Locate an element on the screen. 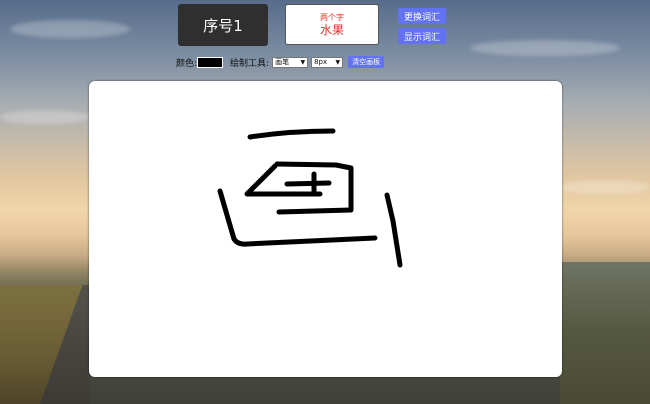 Image resolution: width=650 pixels, height=404 pixels. stroke-top is located at coordinates (291, 134).